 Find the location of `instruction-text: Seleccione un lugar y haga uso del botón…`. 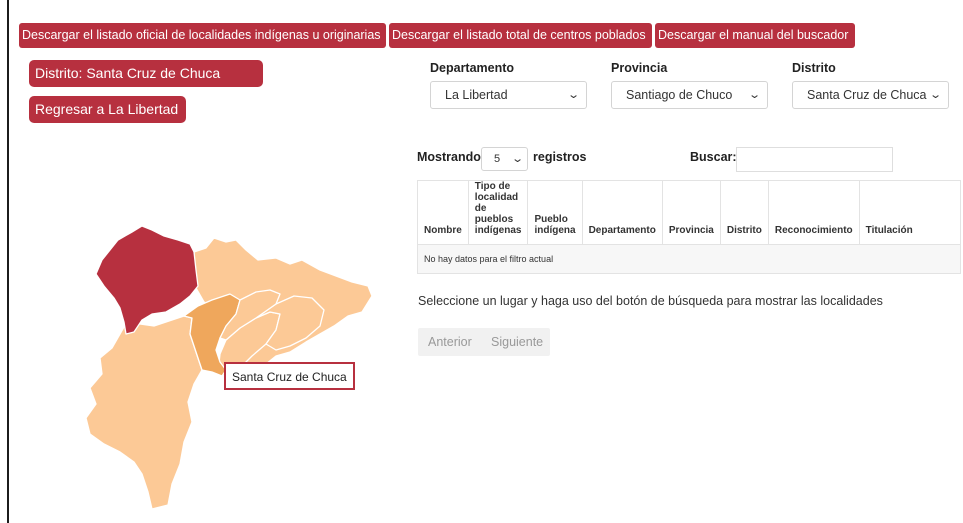

instruction-text: Seleccione un lugar y haga uso del botón… is located at coordinates (650, 301).